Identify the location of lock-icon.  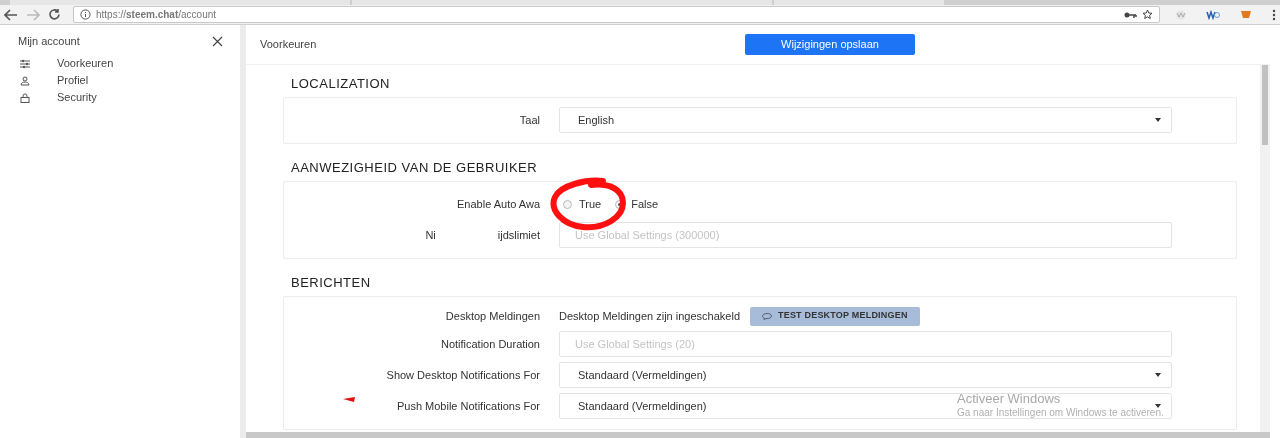
(25, 97).